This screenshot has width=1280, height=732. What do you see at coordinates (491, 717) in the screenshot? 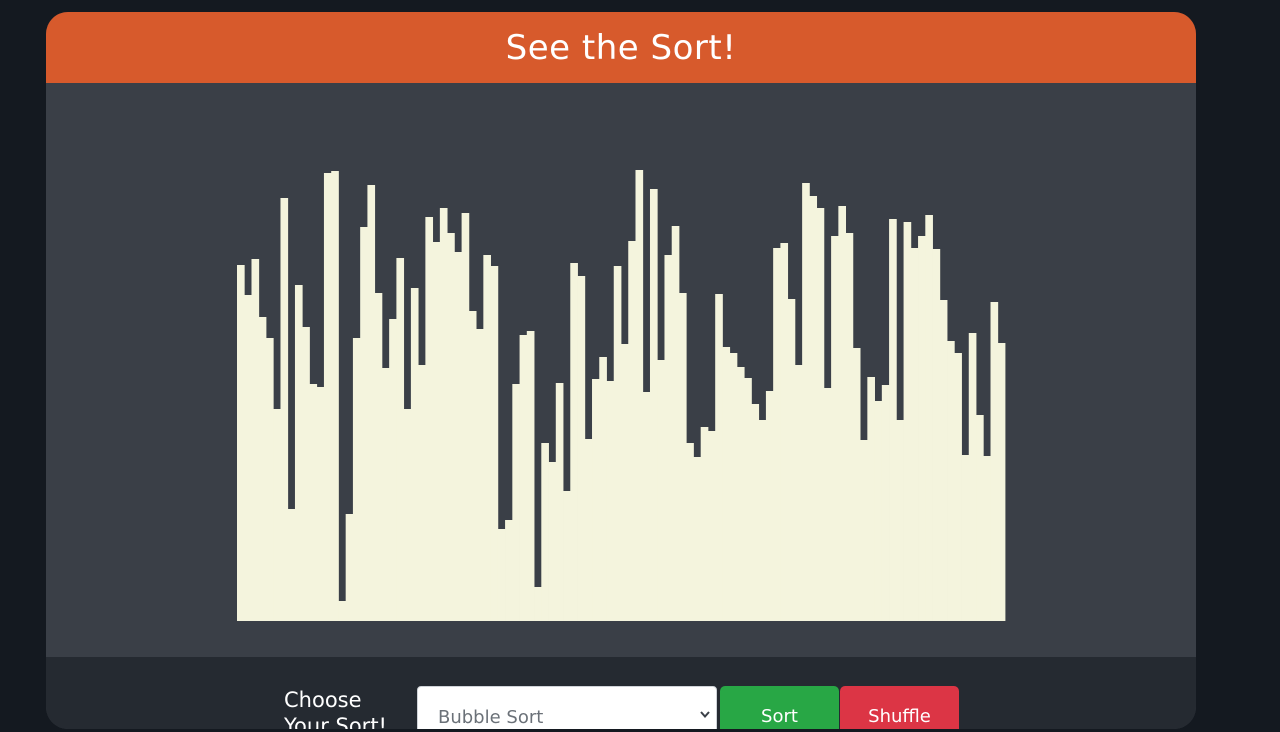
I see `selected-sort-value: Bubble Sort` at bounding box center [491, 717].